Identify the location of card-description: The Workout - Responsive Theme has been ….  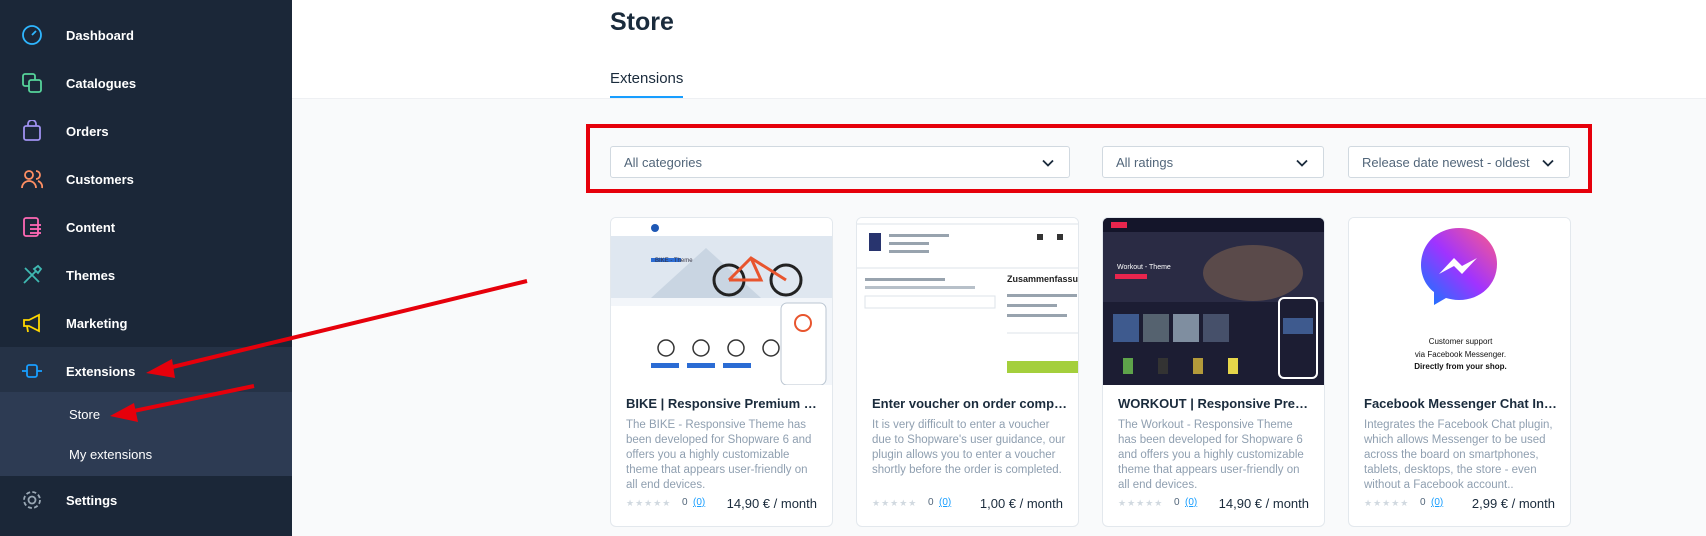
(1211, 455).